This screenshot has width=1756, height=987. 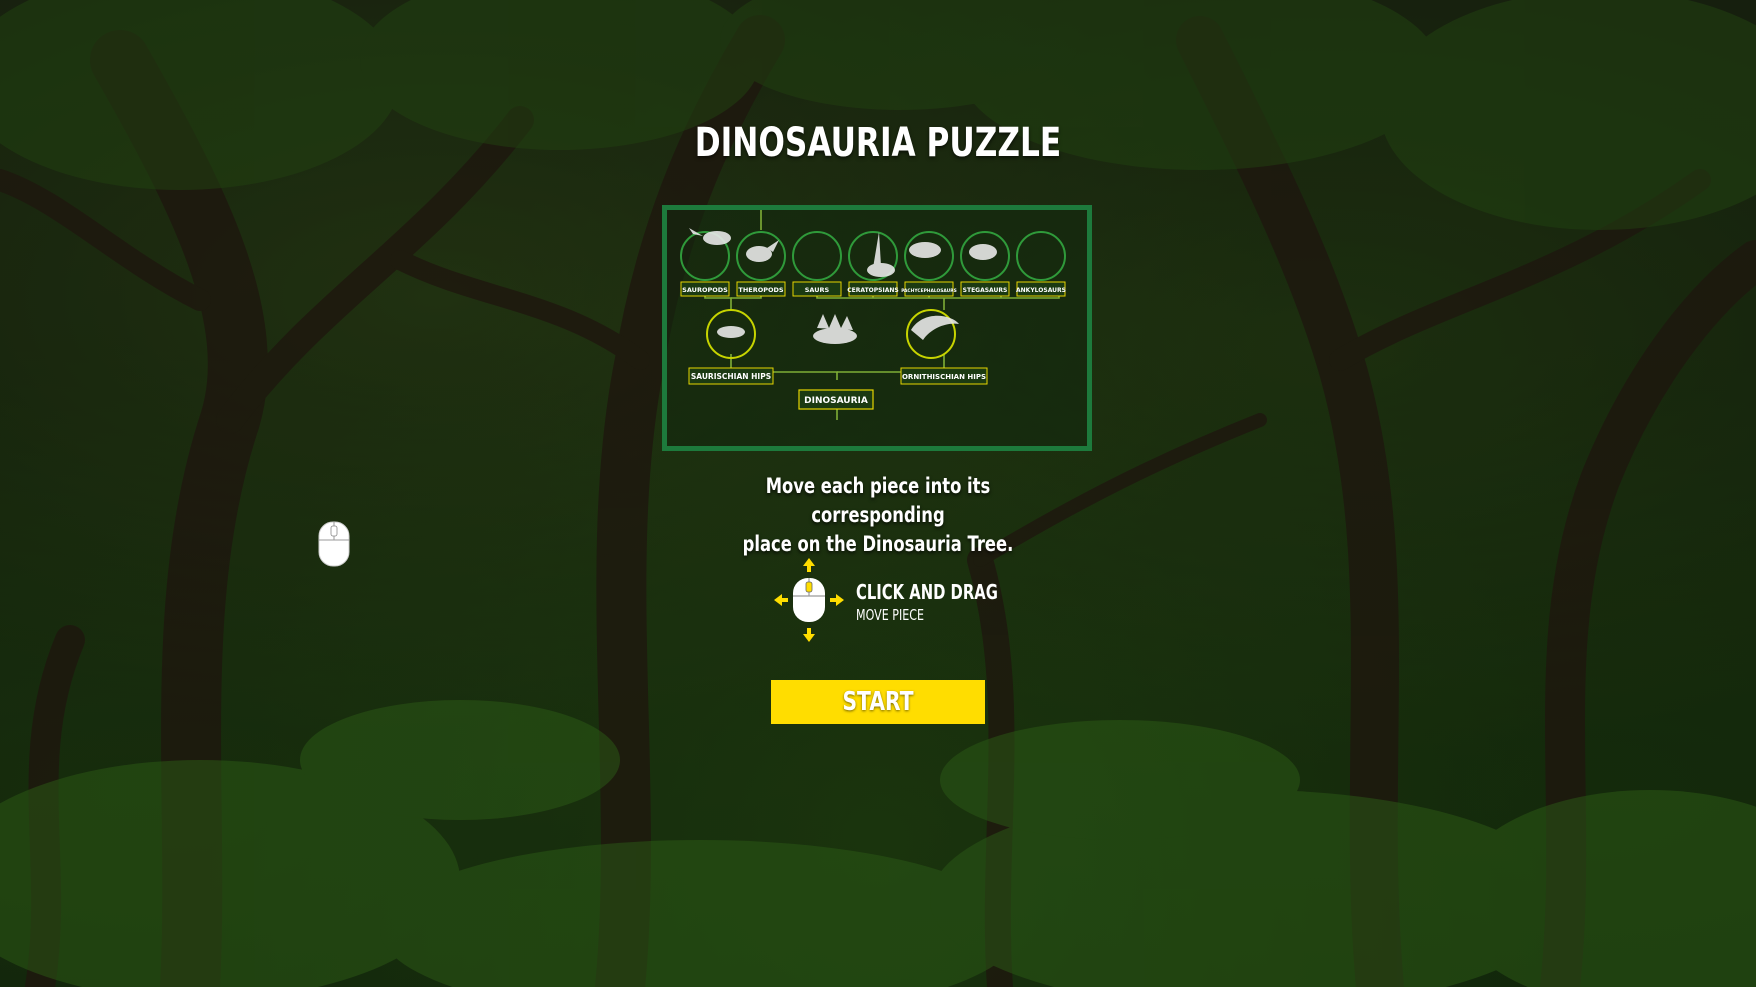 I want to click on node-circle-saurs, so click(x=817, y=256).